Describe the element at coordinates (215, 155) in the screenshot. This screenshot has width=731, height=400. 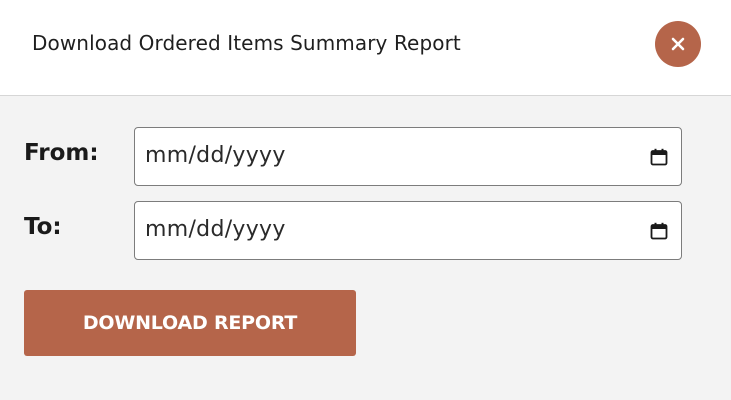
I see `from-date-placeholder: mm/dd/yyyy` at that location.